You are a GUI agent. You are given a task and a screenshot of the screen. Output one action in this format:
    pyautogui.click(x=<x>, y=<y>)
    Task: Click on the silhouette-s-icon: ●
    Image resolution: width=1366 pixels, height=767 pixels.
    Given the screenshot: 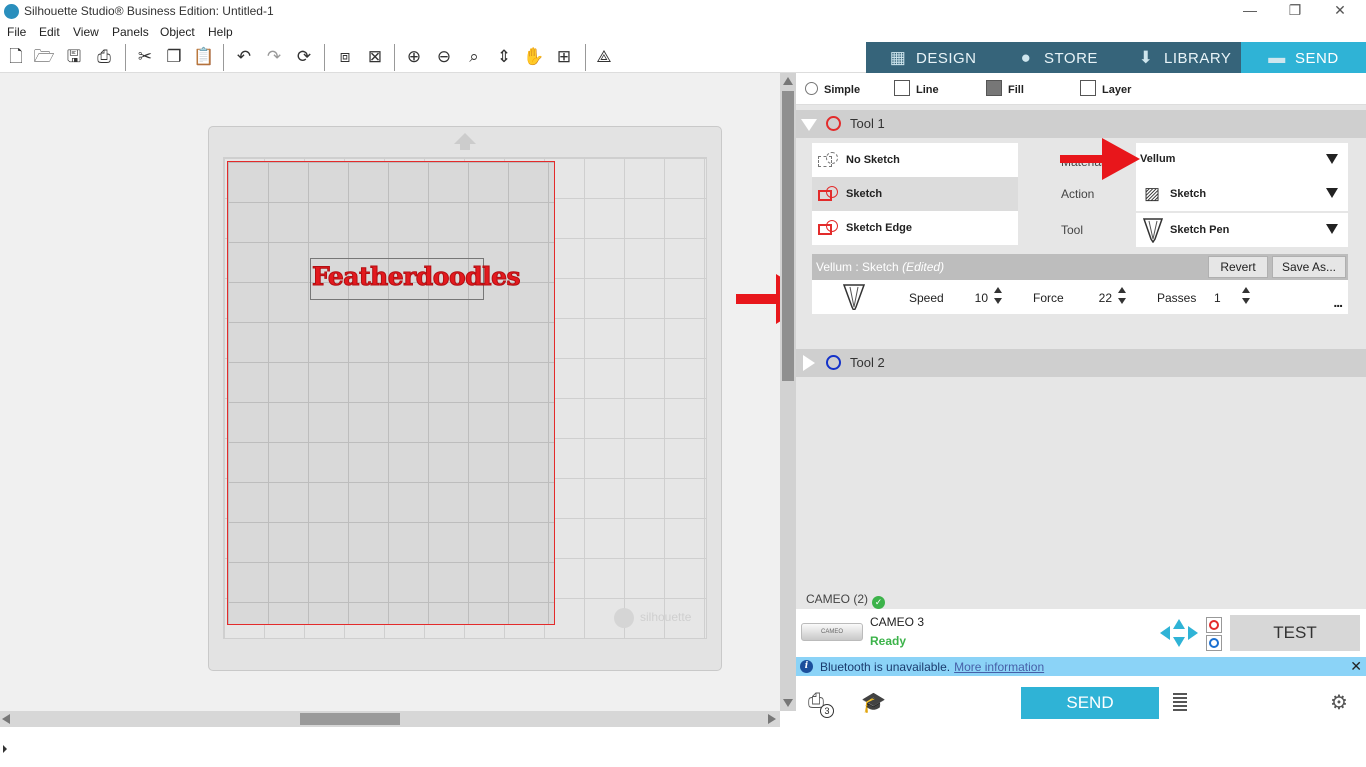 What is the action you would take?
    pyautogui.click(x=1026, y=57)
    